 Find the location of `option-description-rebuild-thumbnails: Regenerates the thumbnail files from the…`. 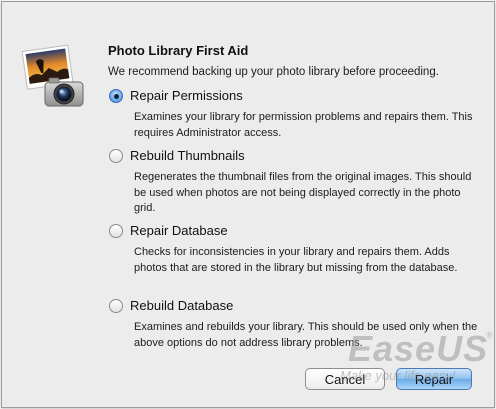

option-description-rebuild-thumbnails: Regenerates the thumbnail files from the… is located at coordinates (303, 192).